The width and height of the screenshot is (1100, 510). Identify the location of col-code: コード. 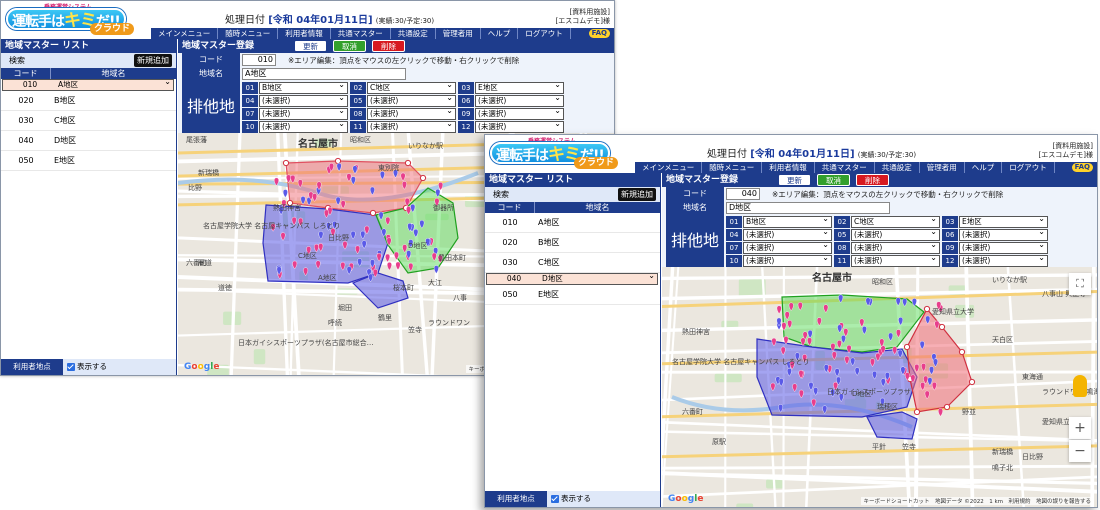
(510, 207).